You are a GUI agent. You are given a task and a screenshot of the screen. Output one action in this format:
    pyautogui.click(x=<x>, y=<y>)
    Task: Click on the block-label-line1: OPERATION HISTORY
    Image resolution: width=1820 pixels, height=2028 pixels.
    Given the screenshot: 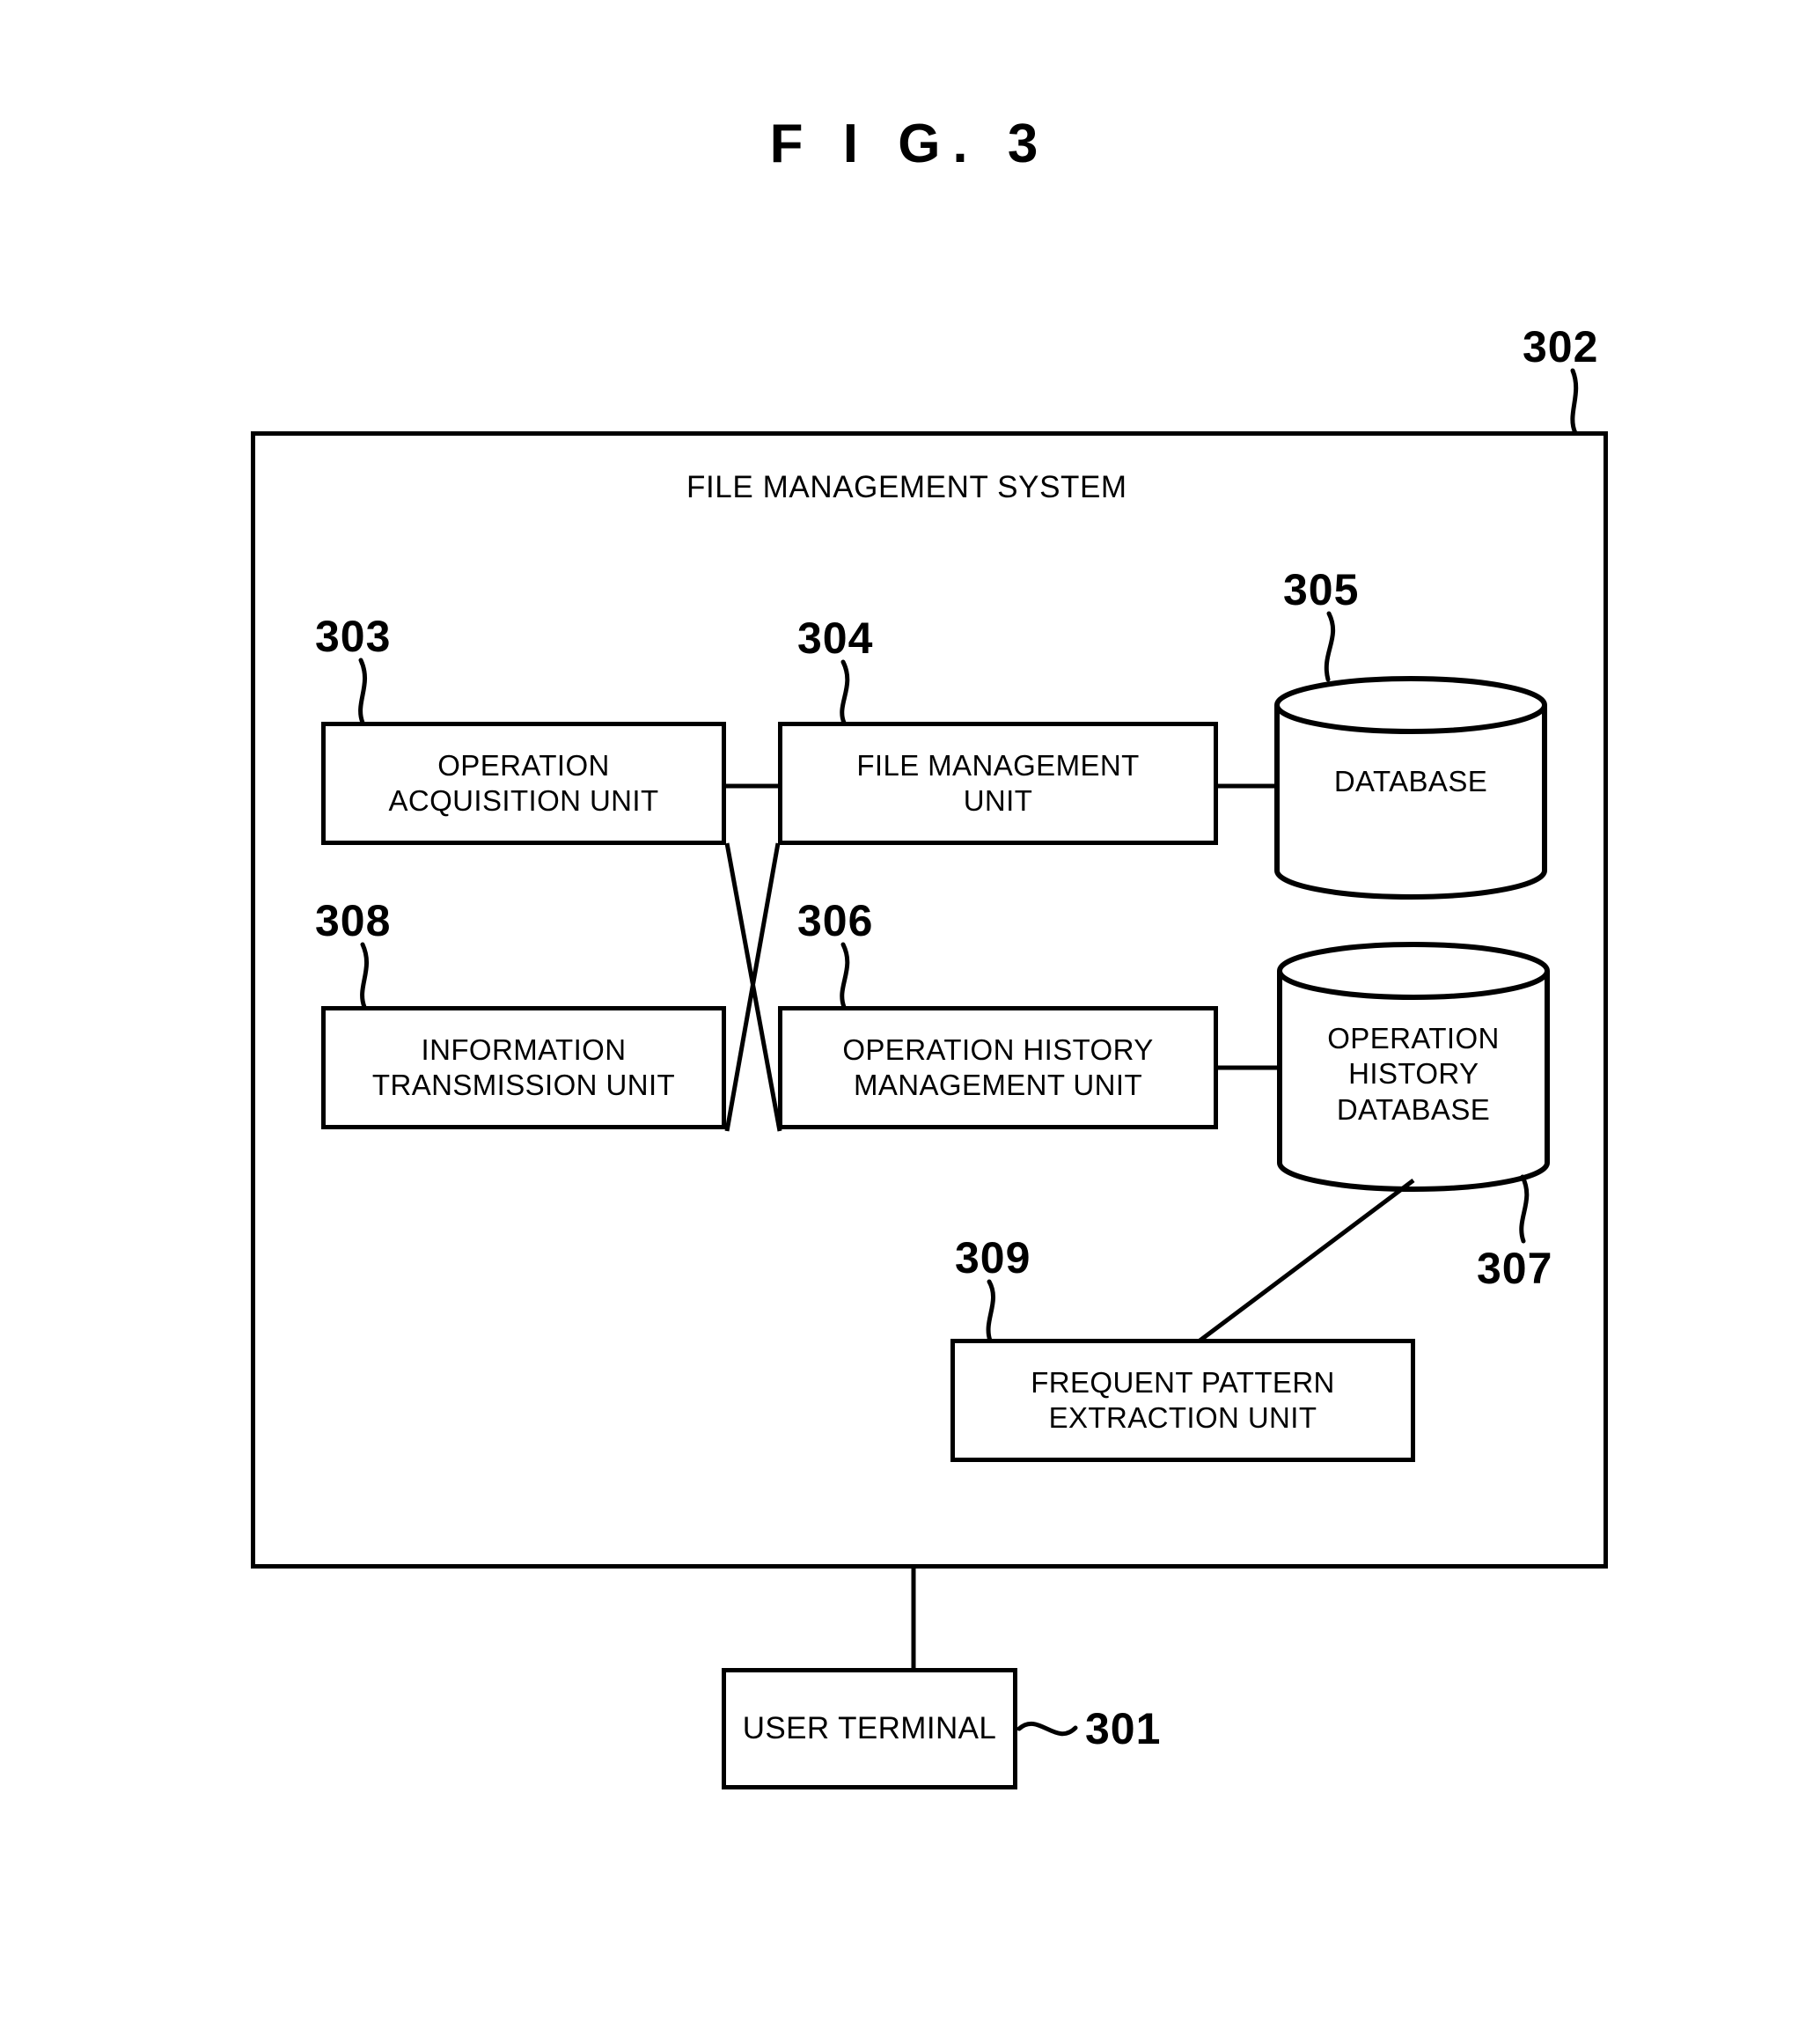 What is the action you would take?
    pyautogui.click(x=998, y=1049)
    